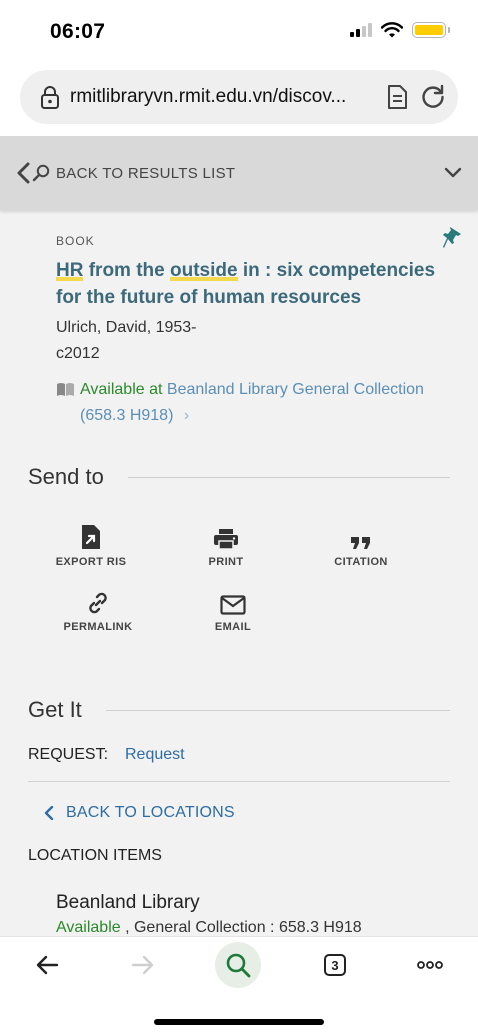 This screenshot has width=478, height=1034. Describe the element at coordinates (75, 241) in the screenshot. I see `record-type: BOOK` at that location.